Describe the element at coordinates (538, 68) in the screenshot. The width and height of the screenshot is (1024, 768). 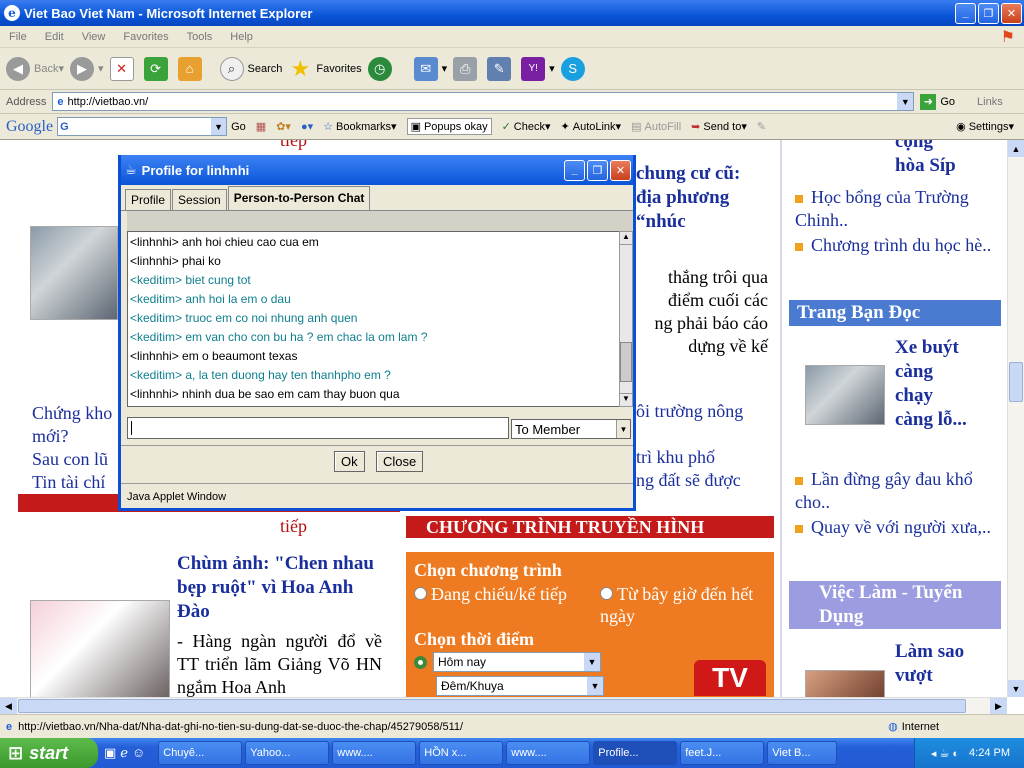
I see `yahoo-button: Y! ▾` at that location.